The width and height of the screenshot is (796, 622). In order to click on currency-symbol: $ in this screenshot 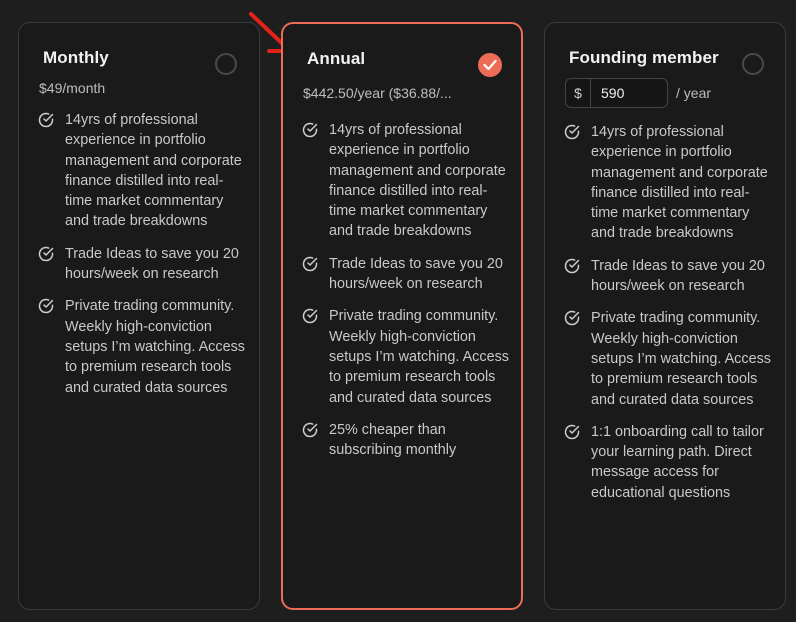, I will do `click(578, 93)`.